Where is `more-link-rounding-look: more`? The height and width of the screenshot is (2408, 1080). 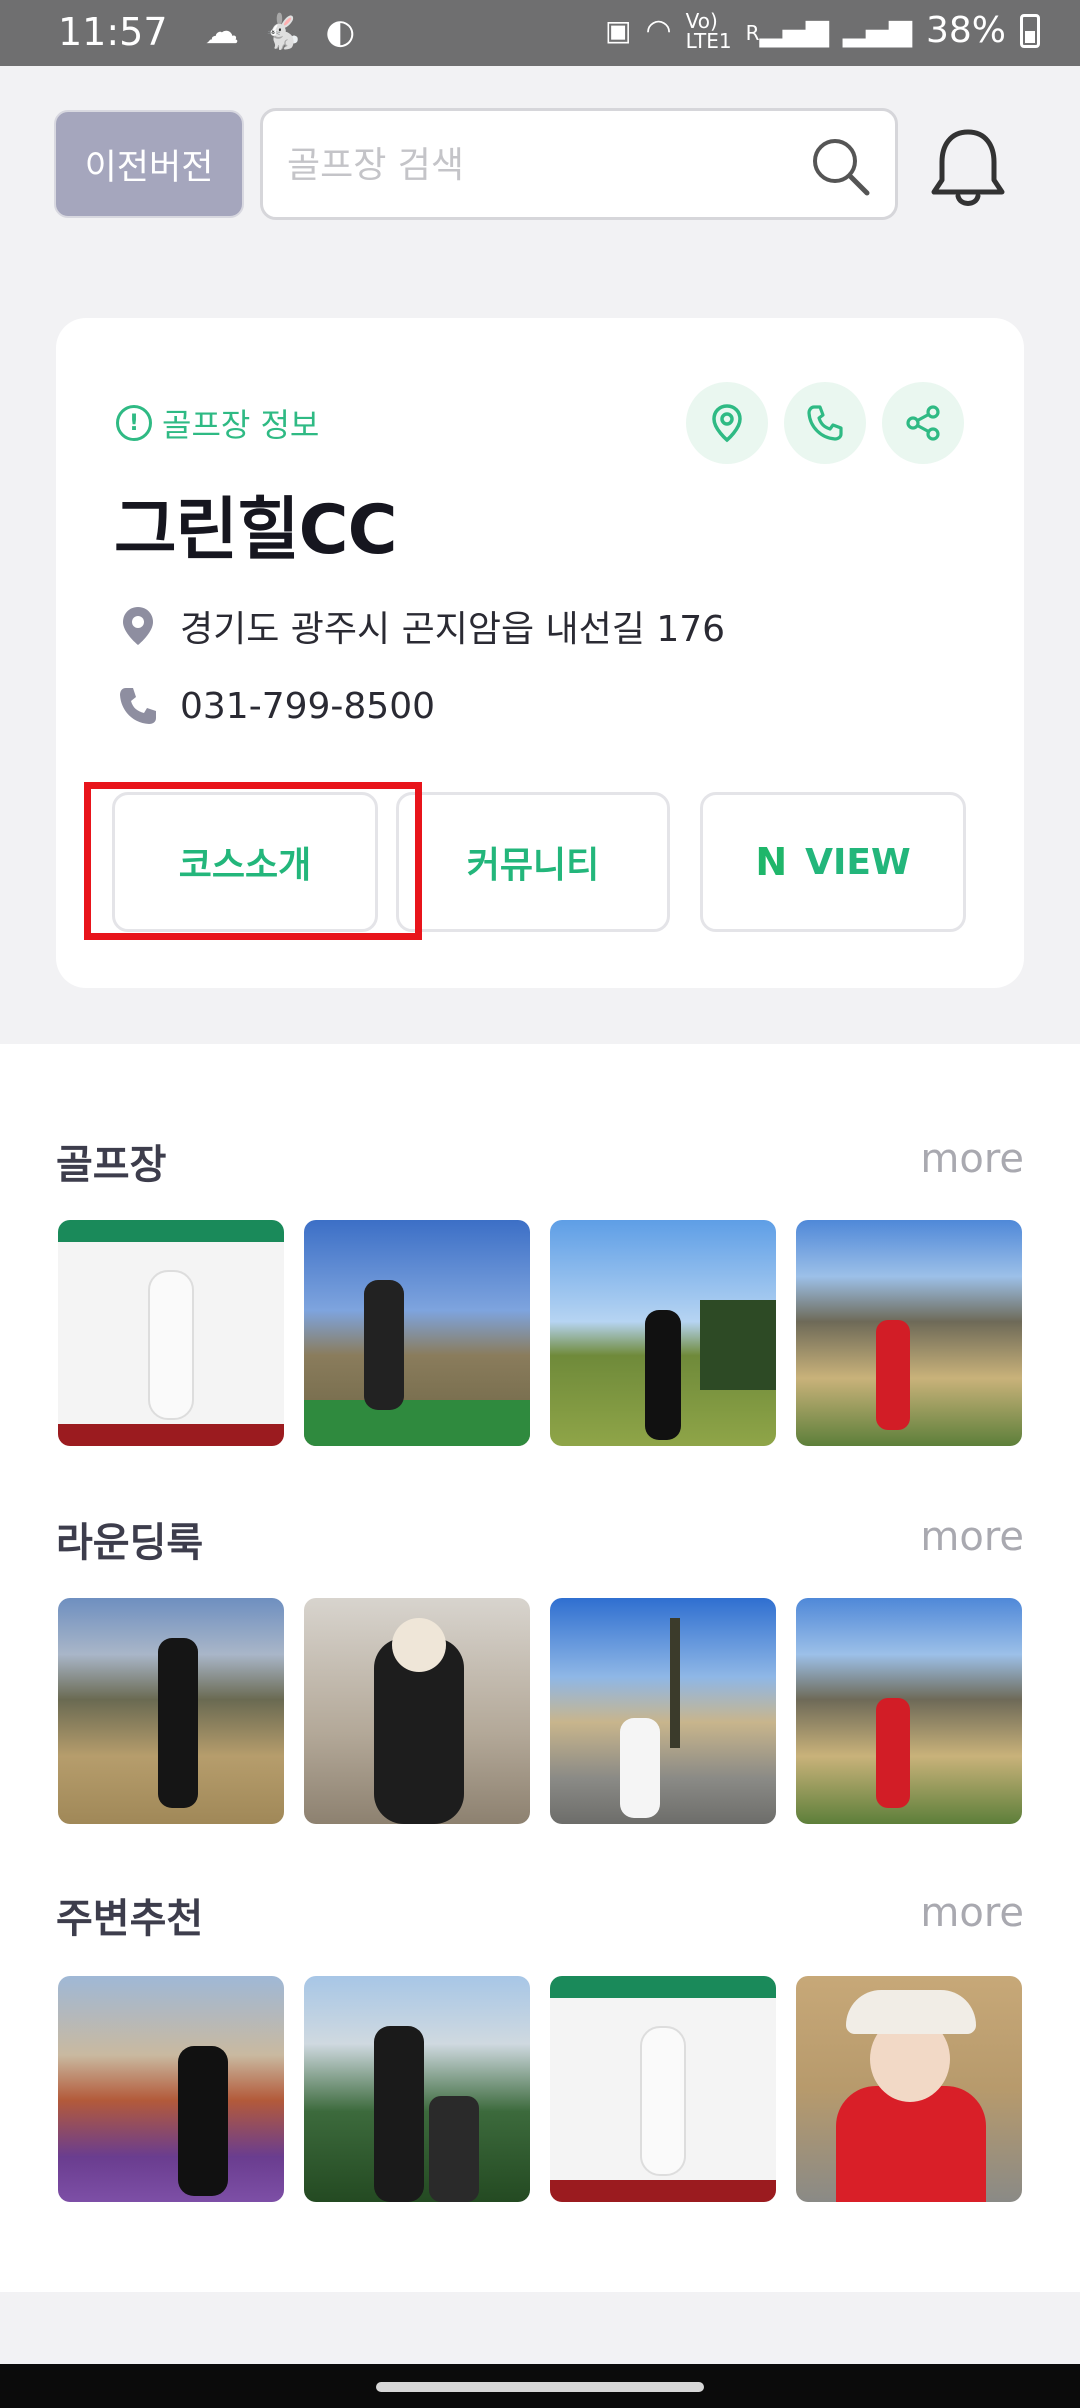 more-link-rounding-look: more is located at coordinates (972, 1537).